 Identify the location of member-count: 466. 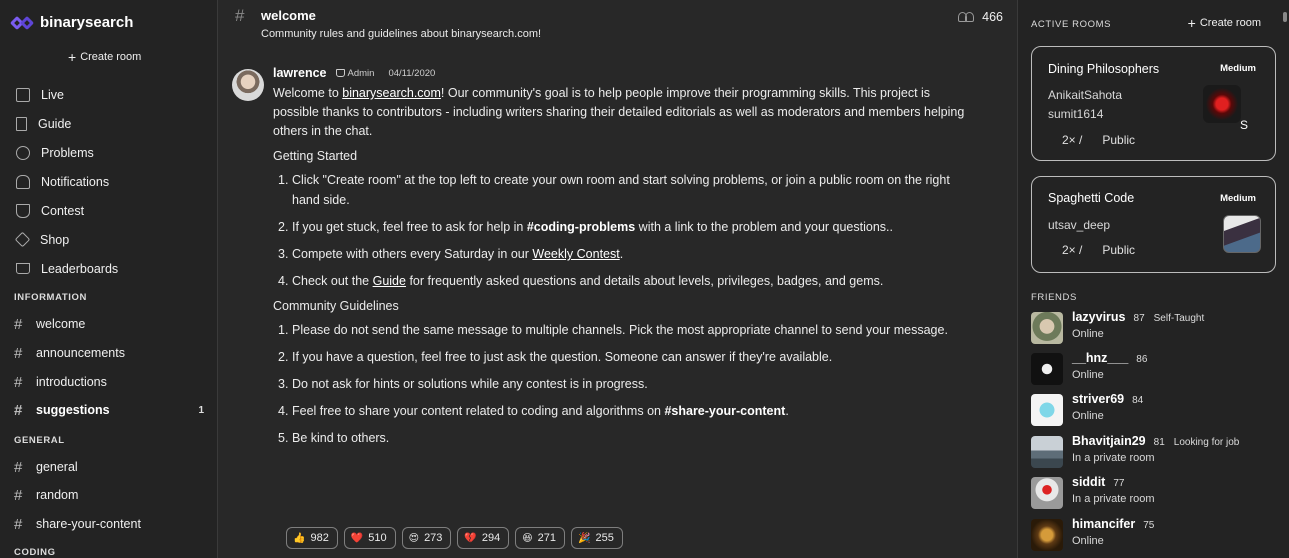
(980, 17).